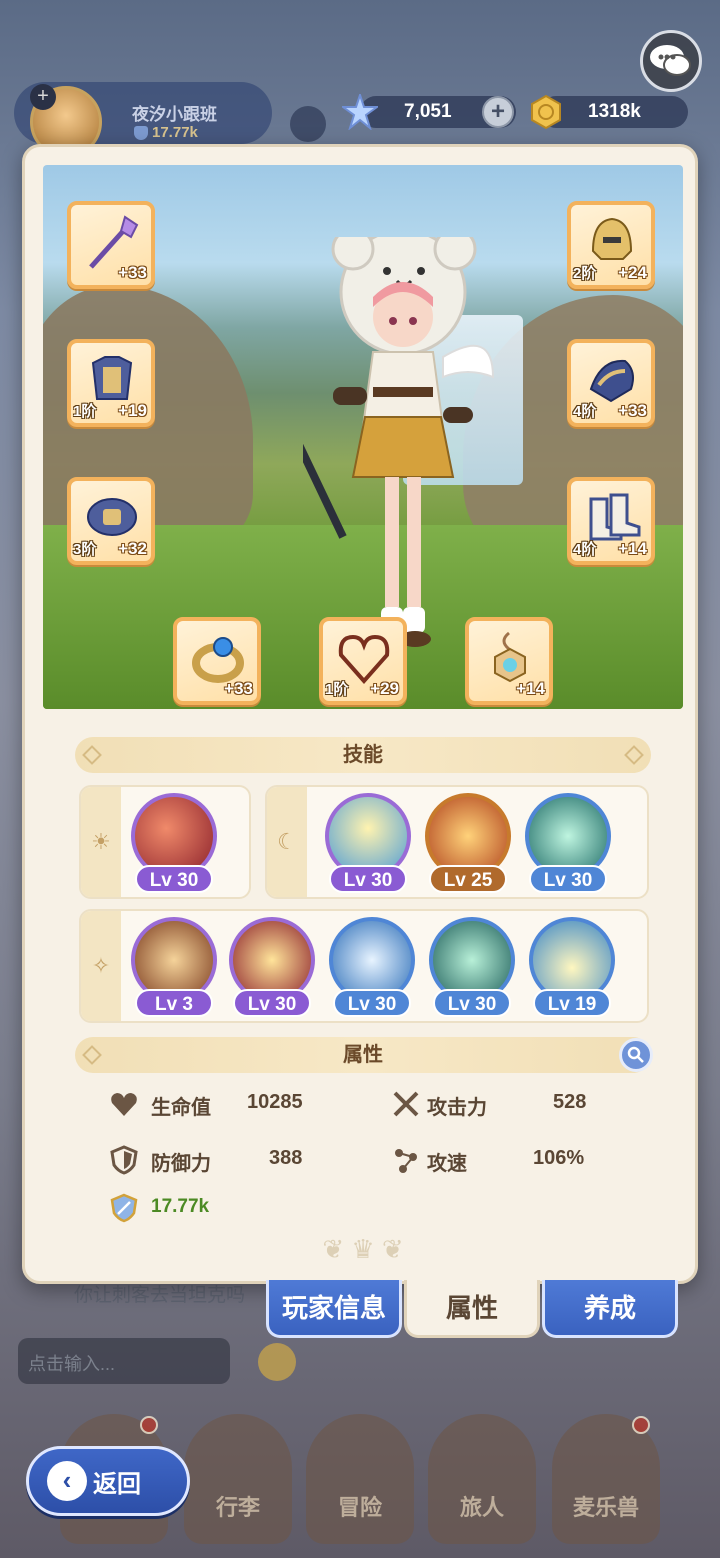  Describe the element at coordinates (101, 966) in the screenshot. I see `star-icon: ✧` at that location.